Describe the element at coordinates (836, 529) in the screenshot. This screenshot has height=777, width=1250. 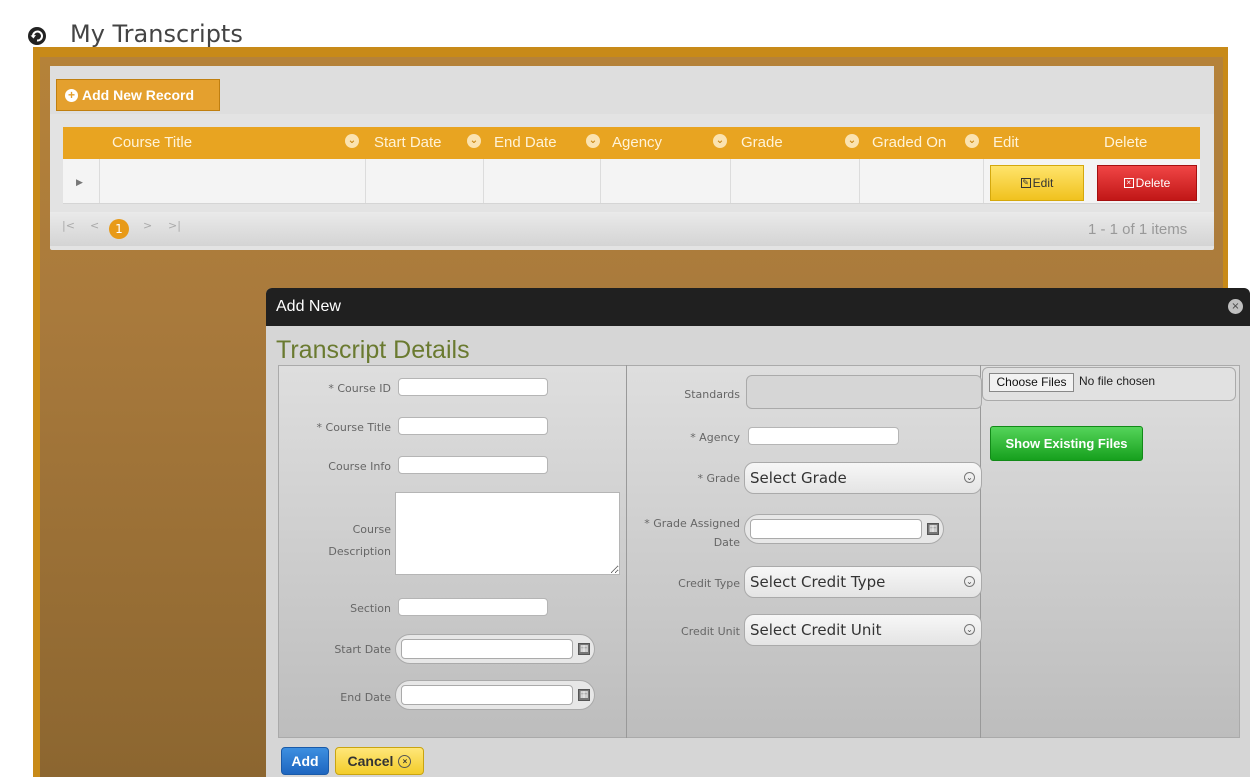
I see `grade-assigned-date-input` at that location.